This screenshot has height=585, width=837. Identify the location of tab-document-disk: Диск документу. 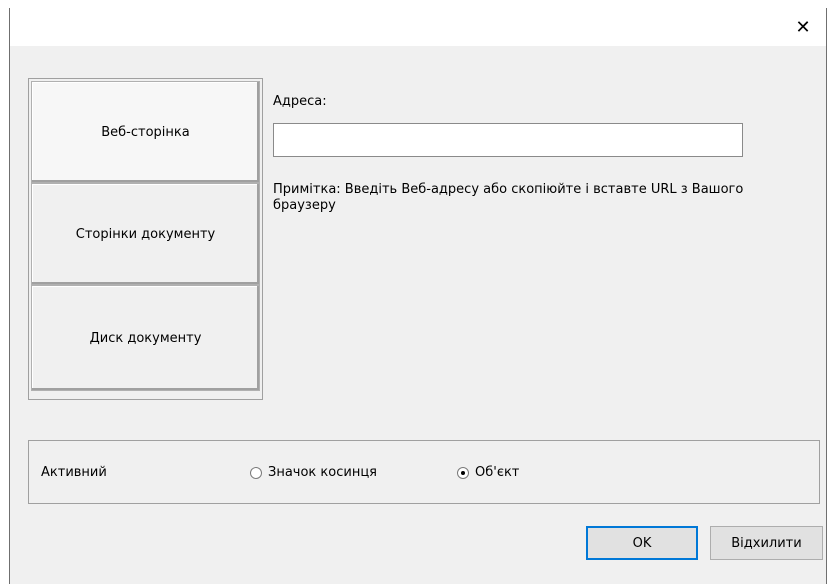
(145, 338).